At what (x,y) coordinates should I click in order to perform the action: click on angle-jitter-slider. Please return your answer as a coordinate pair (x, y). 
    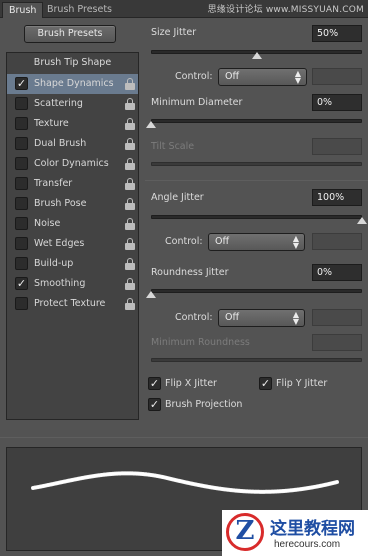
    Looking at the image, I should click on (256, 217).